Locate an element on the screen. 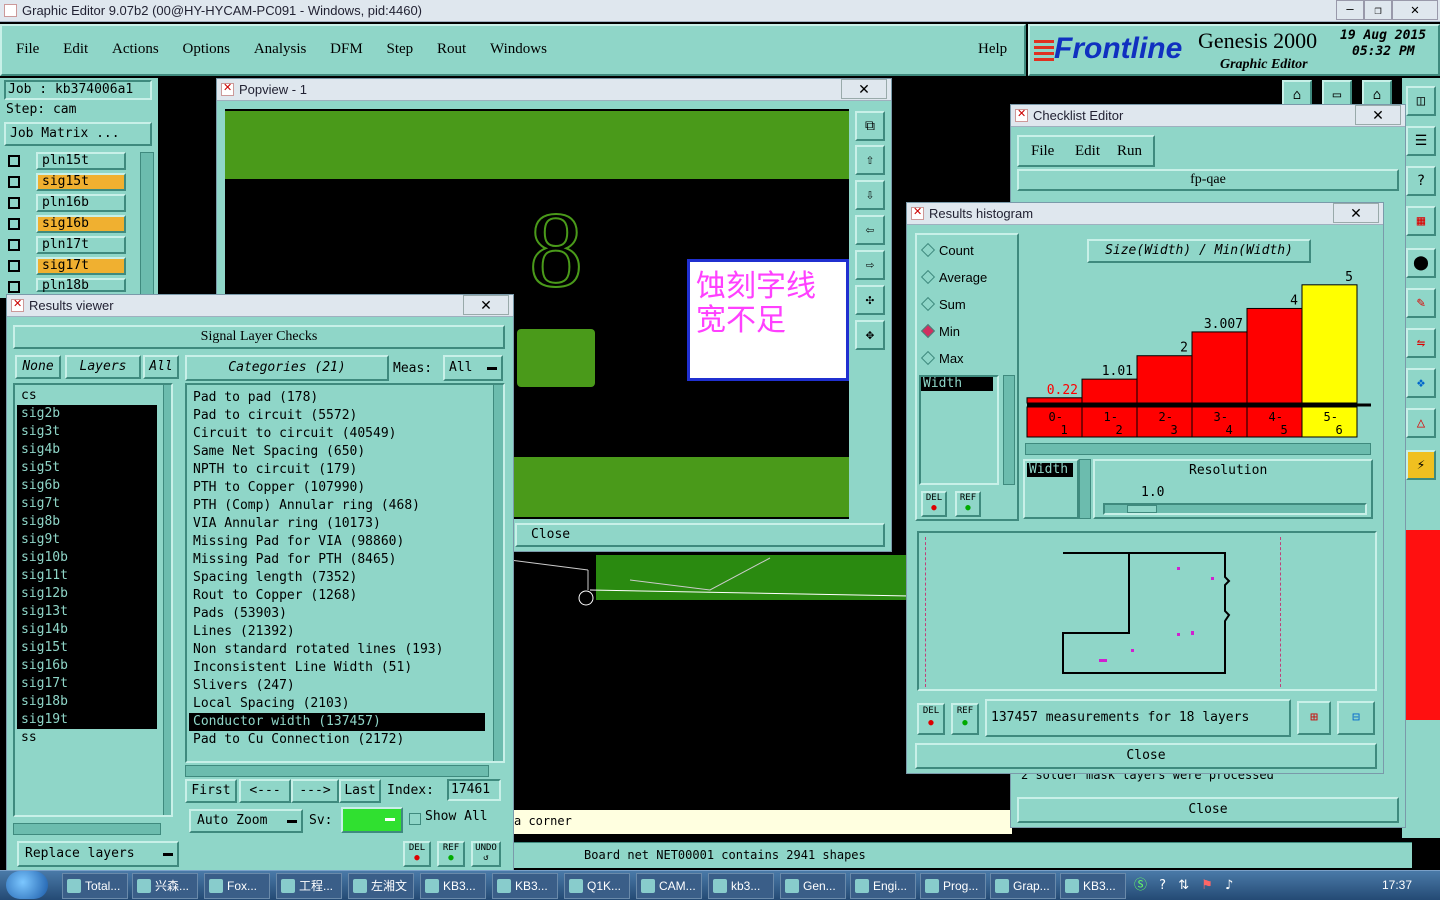 The height and width of the screenshot is (900, 1440). layer-list-scrollbar is located at coordinates (147, 225).